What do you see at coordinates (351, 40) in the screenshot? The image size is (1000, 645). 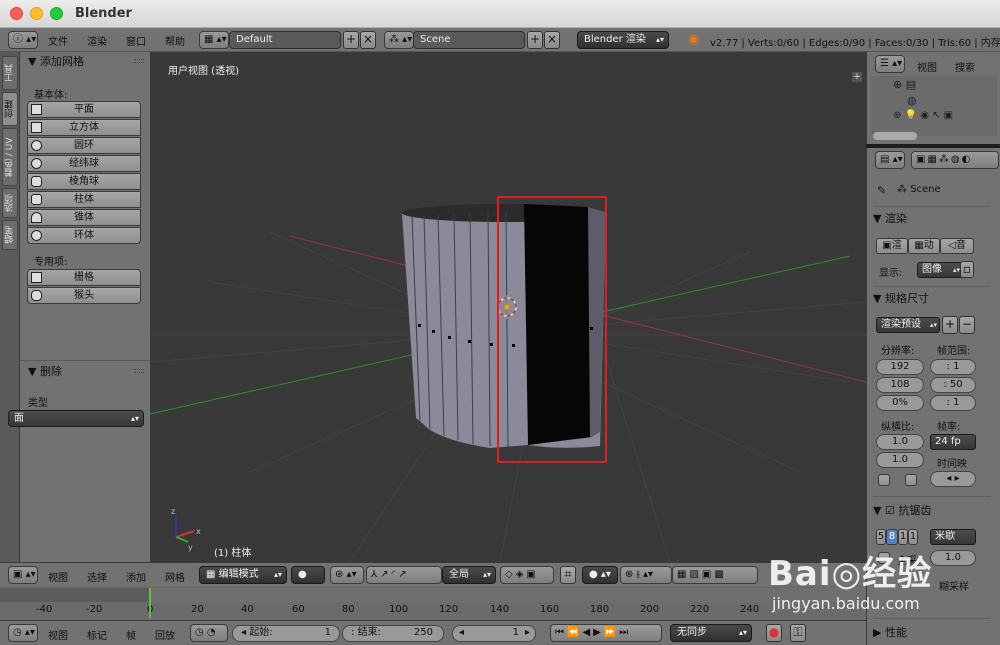 I see `add-layout-icon: +` at bounding box center [351, 40].